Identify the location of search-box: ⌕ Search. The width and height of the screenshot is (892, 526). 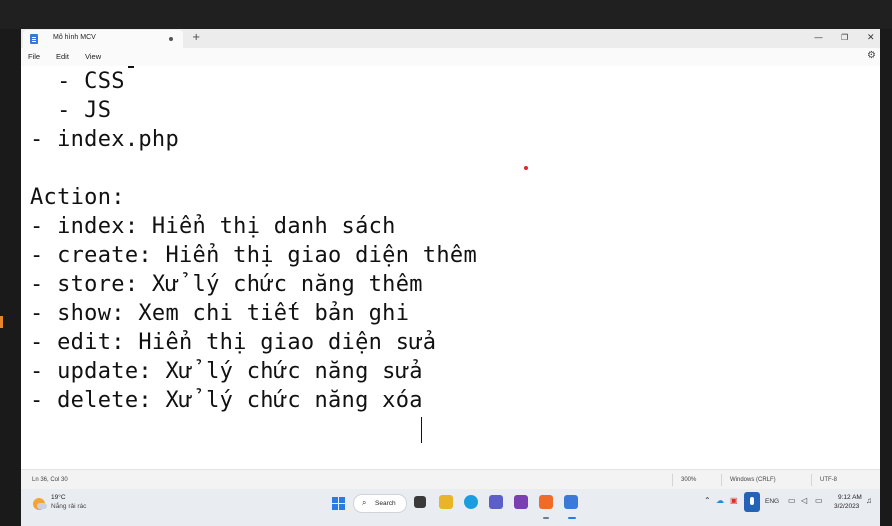
(380, 503).